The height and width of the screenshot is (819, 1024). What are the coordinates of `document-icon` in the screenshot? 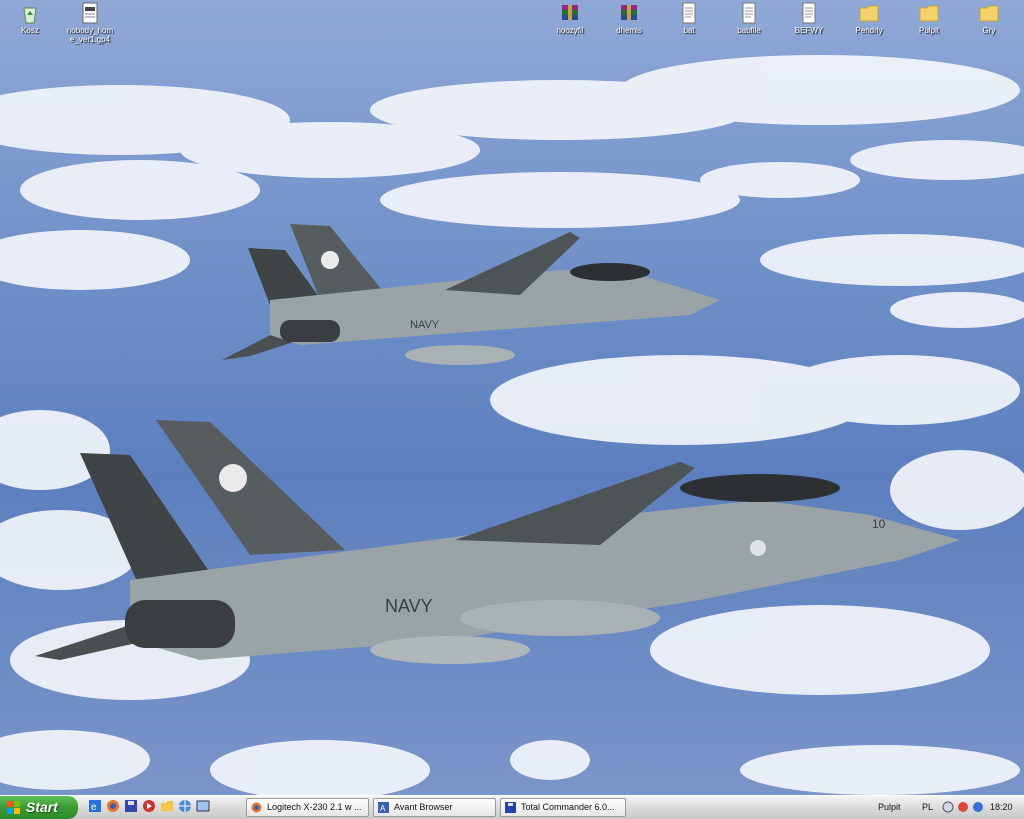 It's located at (90, 13).